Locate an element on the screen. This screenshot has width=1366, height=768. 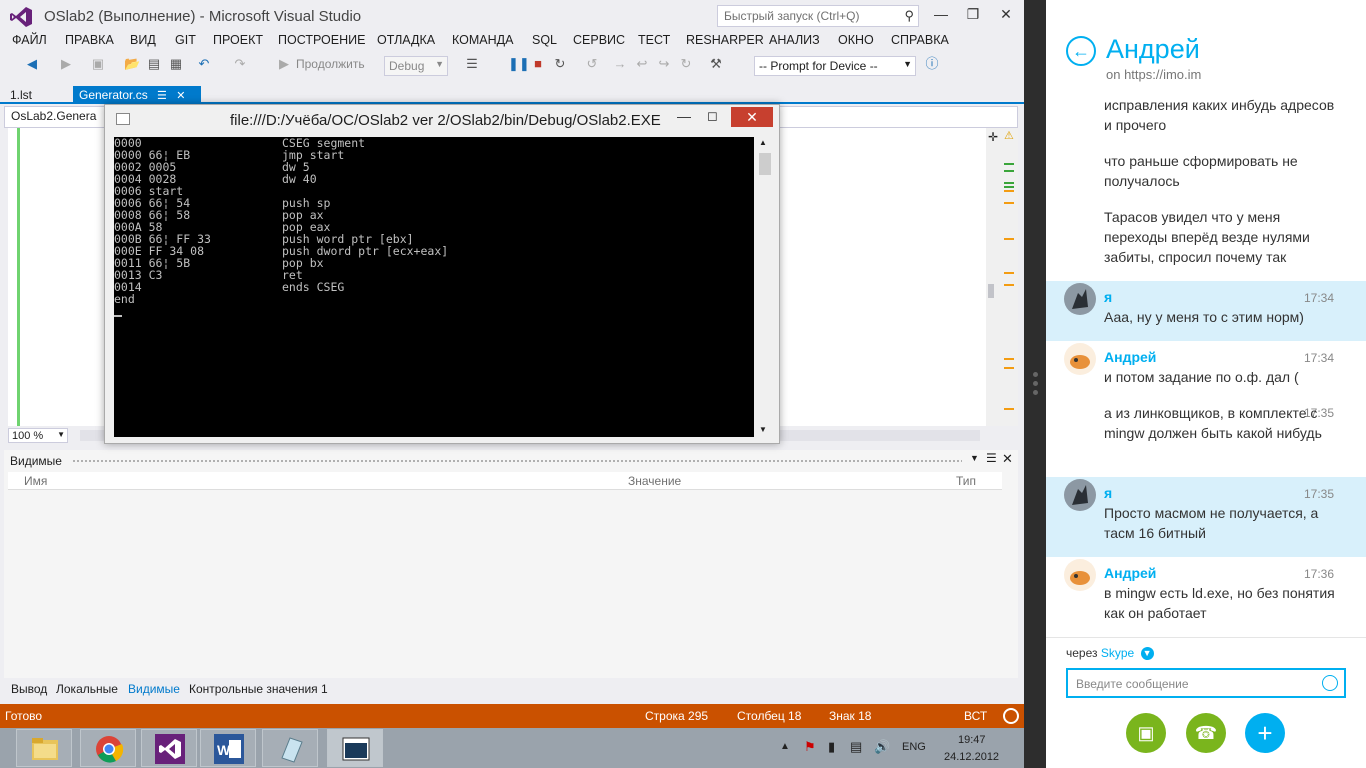
taskbar-visual-studio is located at coordinates (169, 748).